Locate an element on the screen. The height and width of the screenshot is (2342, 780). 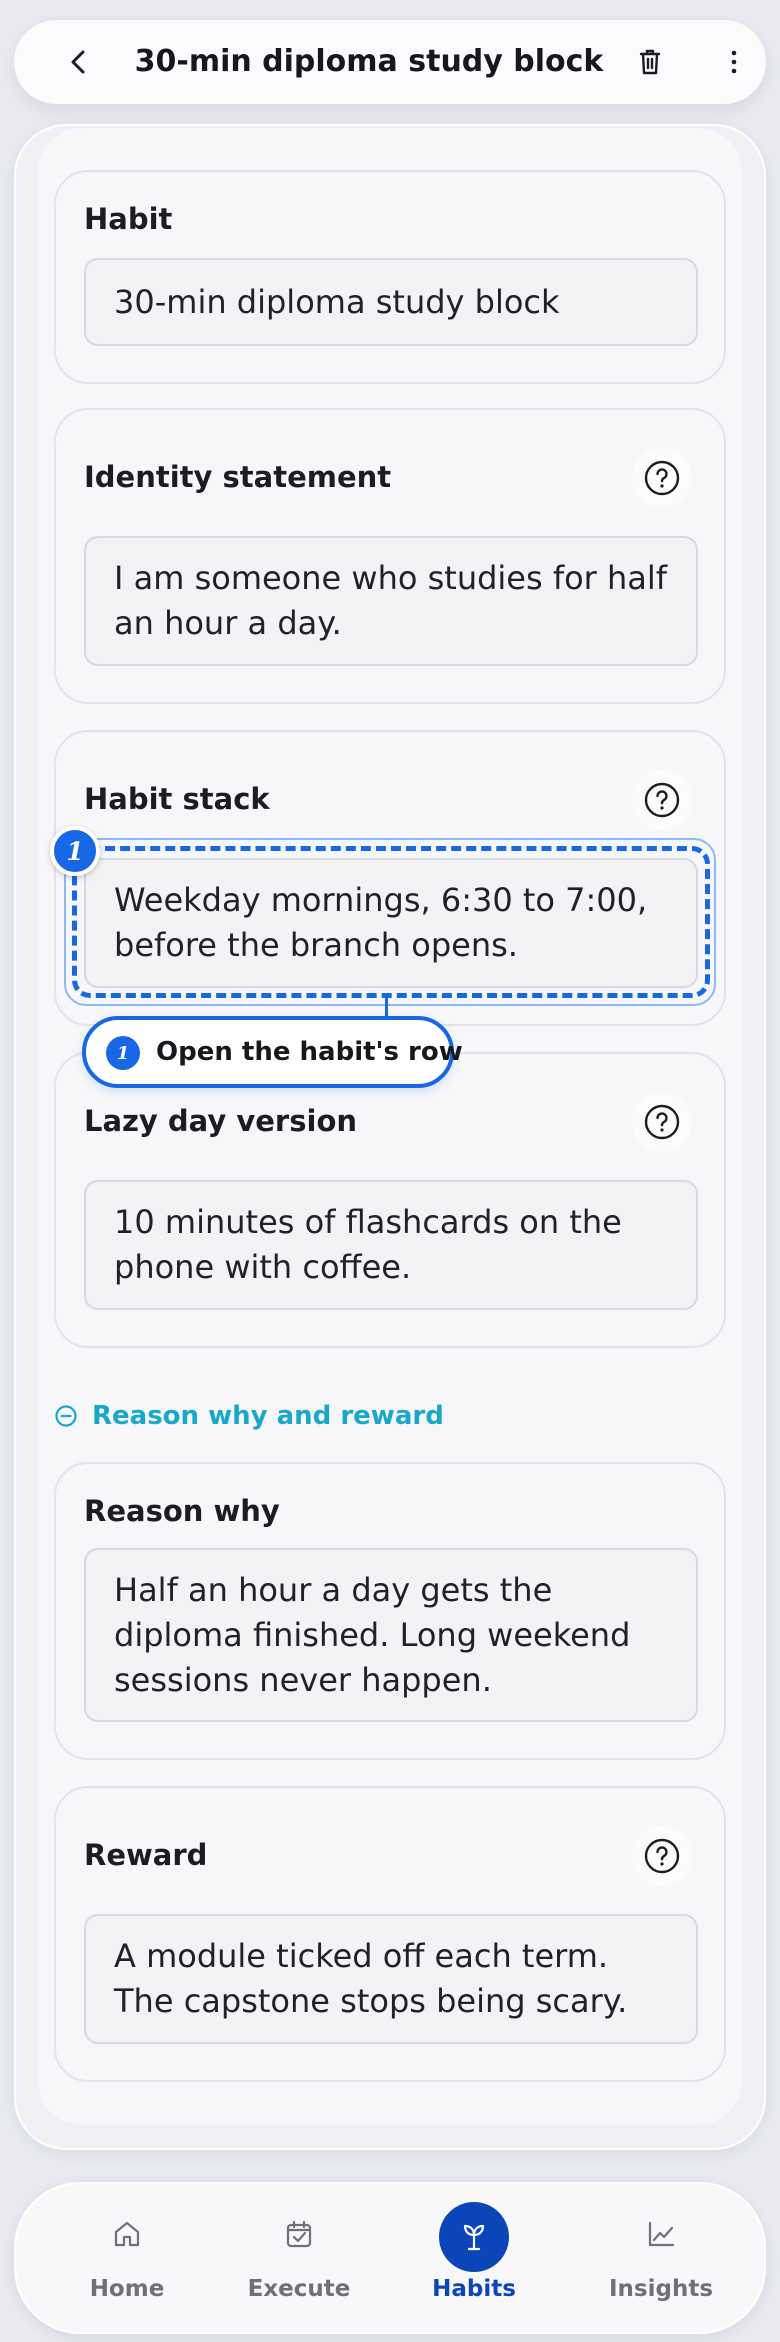
habit-card: Habit 30-min diploma study block is located at coordinates (390, 277).